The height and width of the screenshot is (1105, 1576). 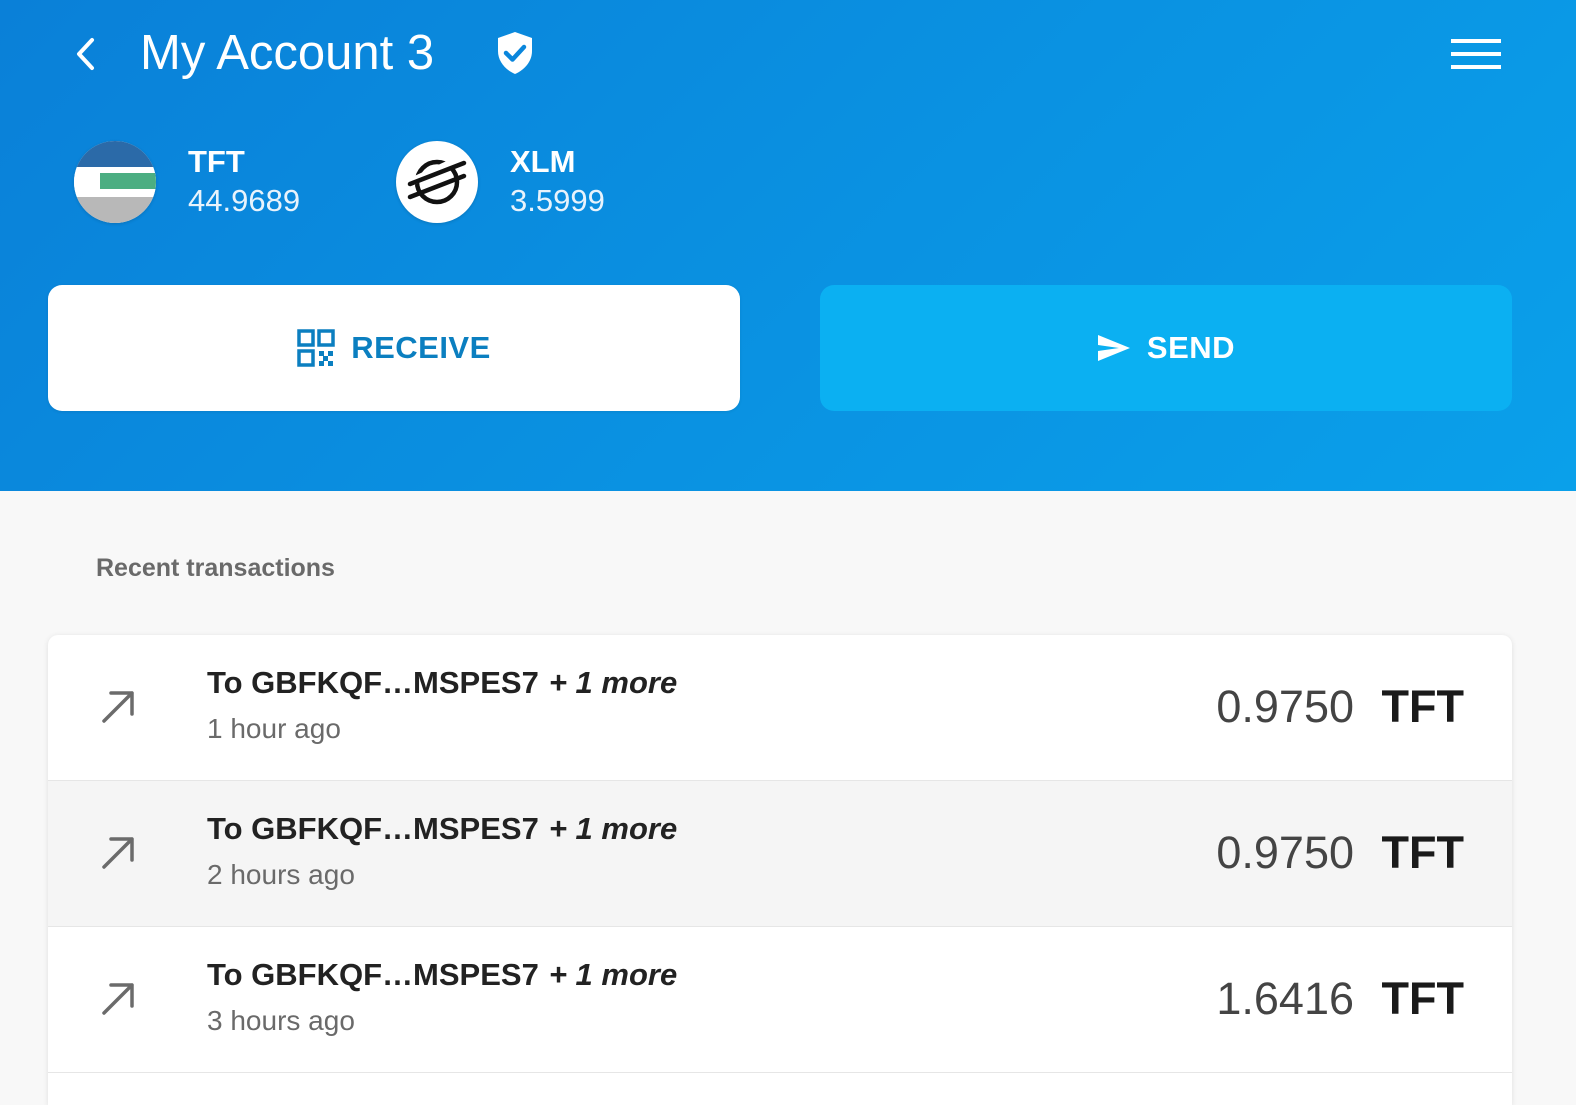 What do you see at coordinates (543, 161) in the screenshot?
I see `asset-code: XLM` at bounding box center [543, 161].